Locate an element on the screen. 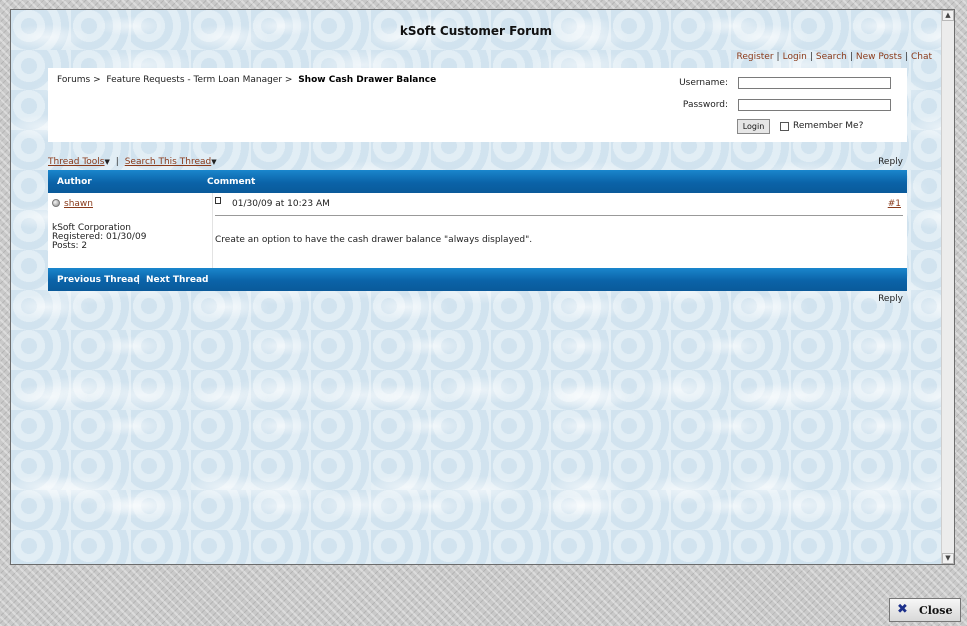 This screenshot has width=967, height=626. search-thread-link: Search This Thread is located at coordinates (168, 162).